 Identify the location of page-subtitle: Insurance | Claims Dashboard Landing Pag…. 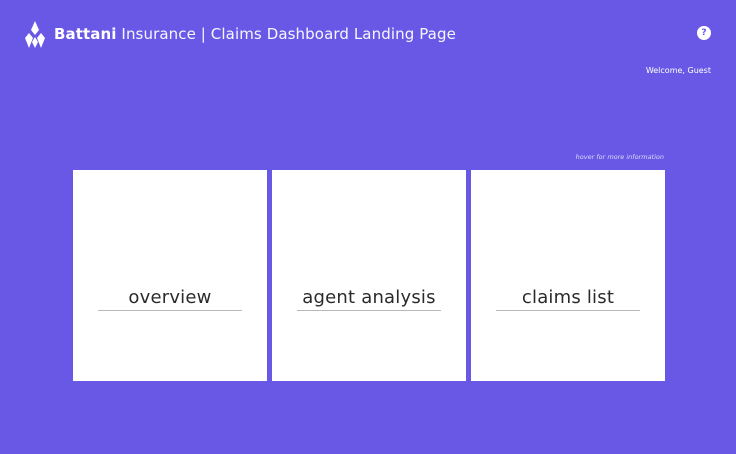
(288, 34).